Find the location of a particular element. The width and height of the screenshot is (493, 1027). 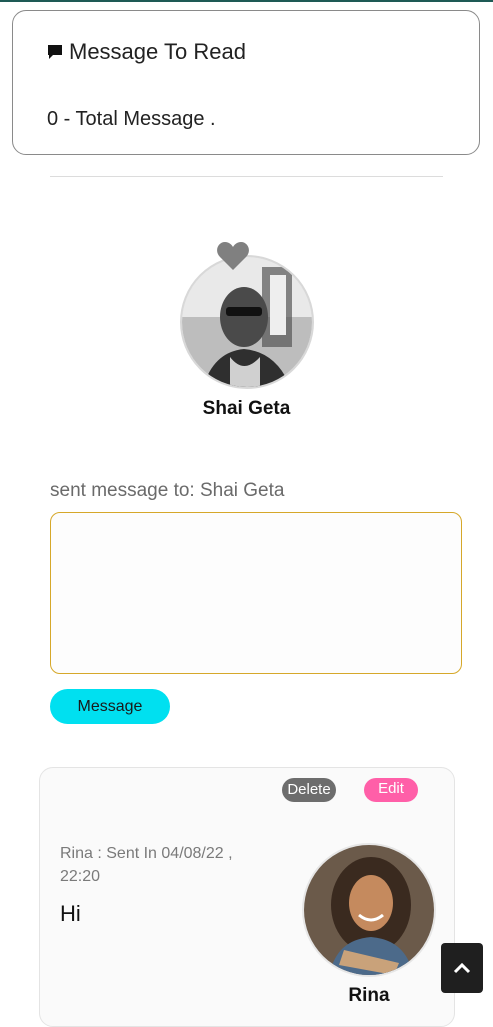

top-accent-line is located at coordinates (246, 1).